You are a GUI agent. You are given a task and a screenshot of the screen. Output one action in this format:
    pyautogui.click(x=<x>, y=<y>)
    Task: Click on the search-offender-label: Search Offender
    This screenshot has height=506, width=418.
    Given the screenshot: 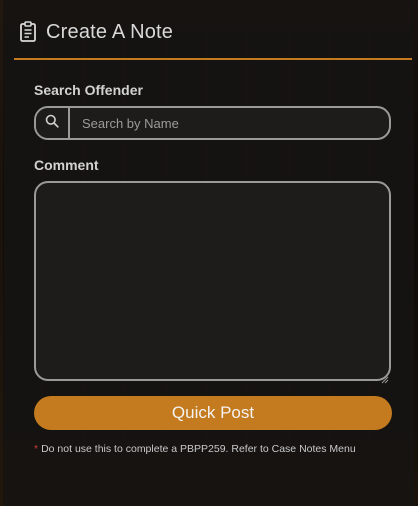 What is the action you would take?
    pyautogui.click(x=88, y=90)
    